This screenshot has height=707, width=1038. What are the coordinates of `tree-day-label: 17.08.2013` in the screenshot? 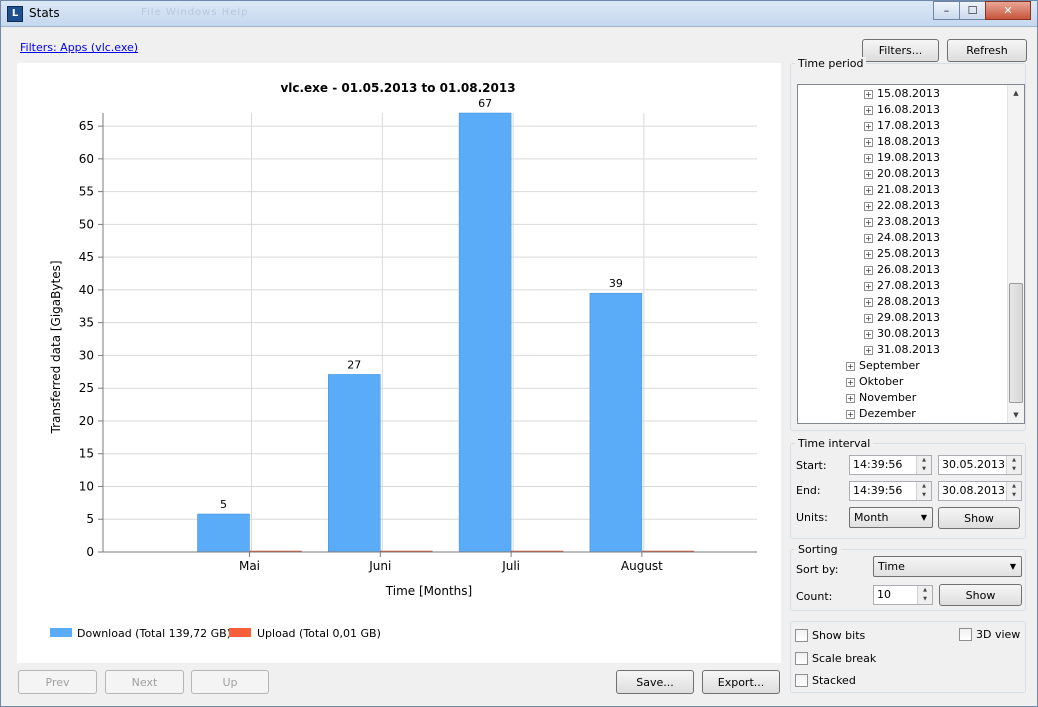 It's located at (908, 125).